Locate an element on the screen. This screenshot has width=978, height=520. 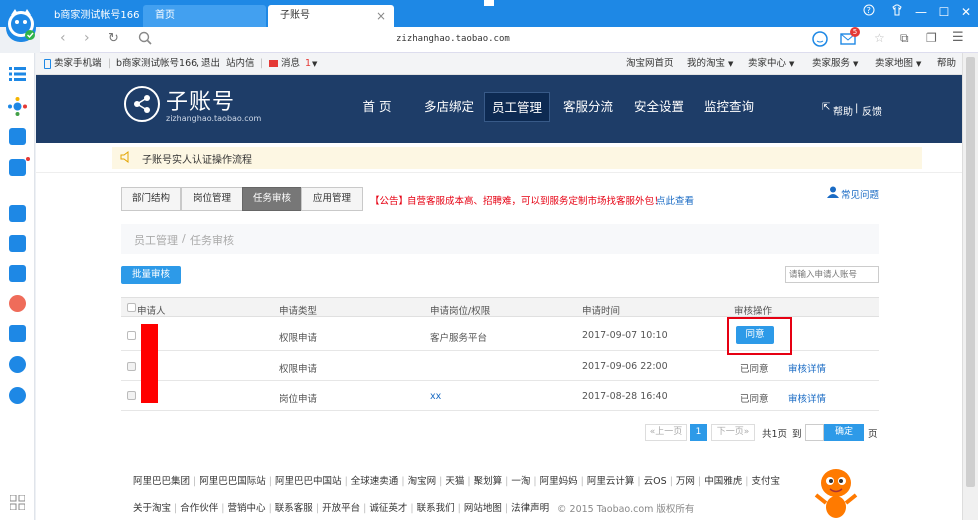
footer-link: 合作伙伴 is located at coordinates (199, 508).